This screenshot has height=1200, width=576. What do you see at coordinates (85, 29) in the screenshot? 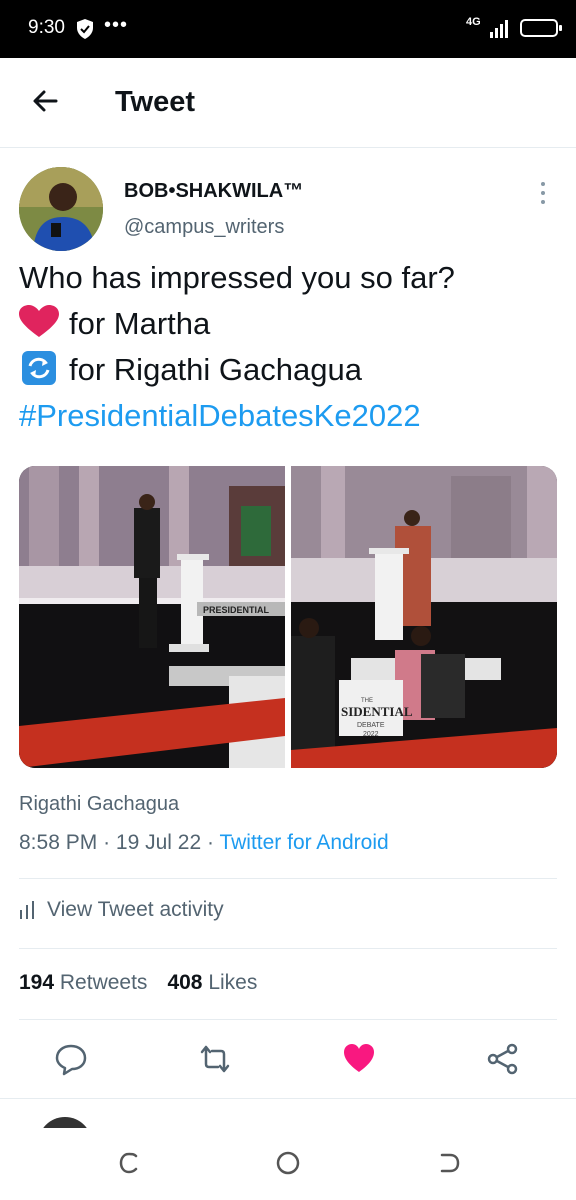
I see `shield-icon` at bounding box center [85, 29].